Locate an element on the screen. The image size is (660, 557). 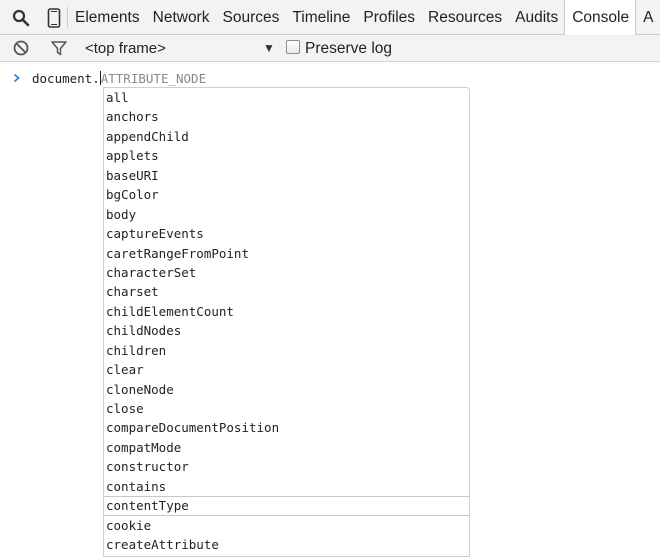
device-mode-icon is located at coordinates (54, 17).